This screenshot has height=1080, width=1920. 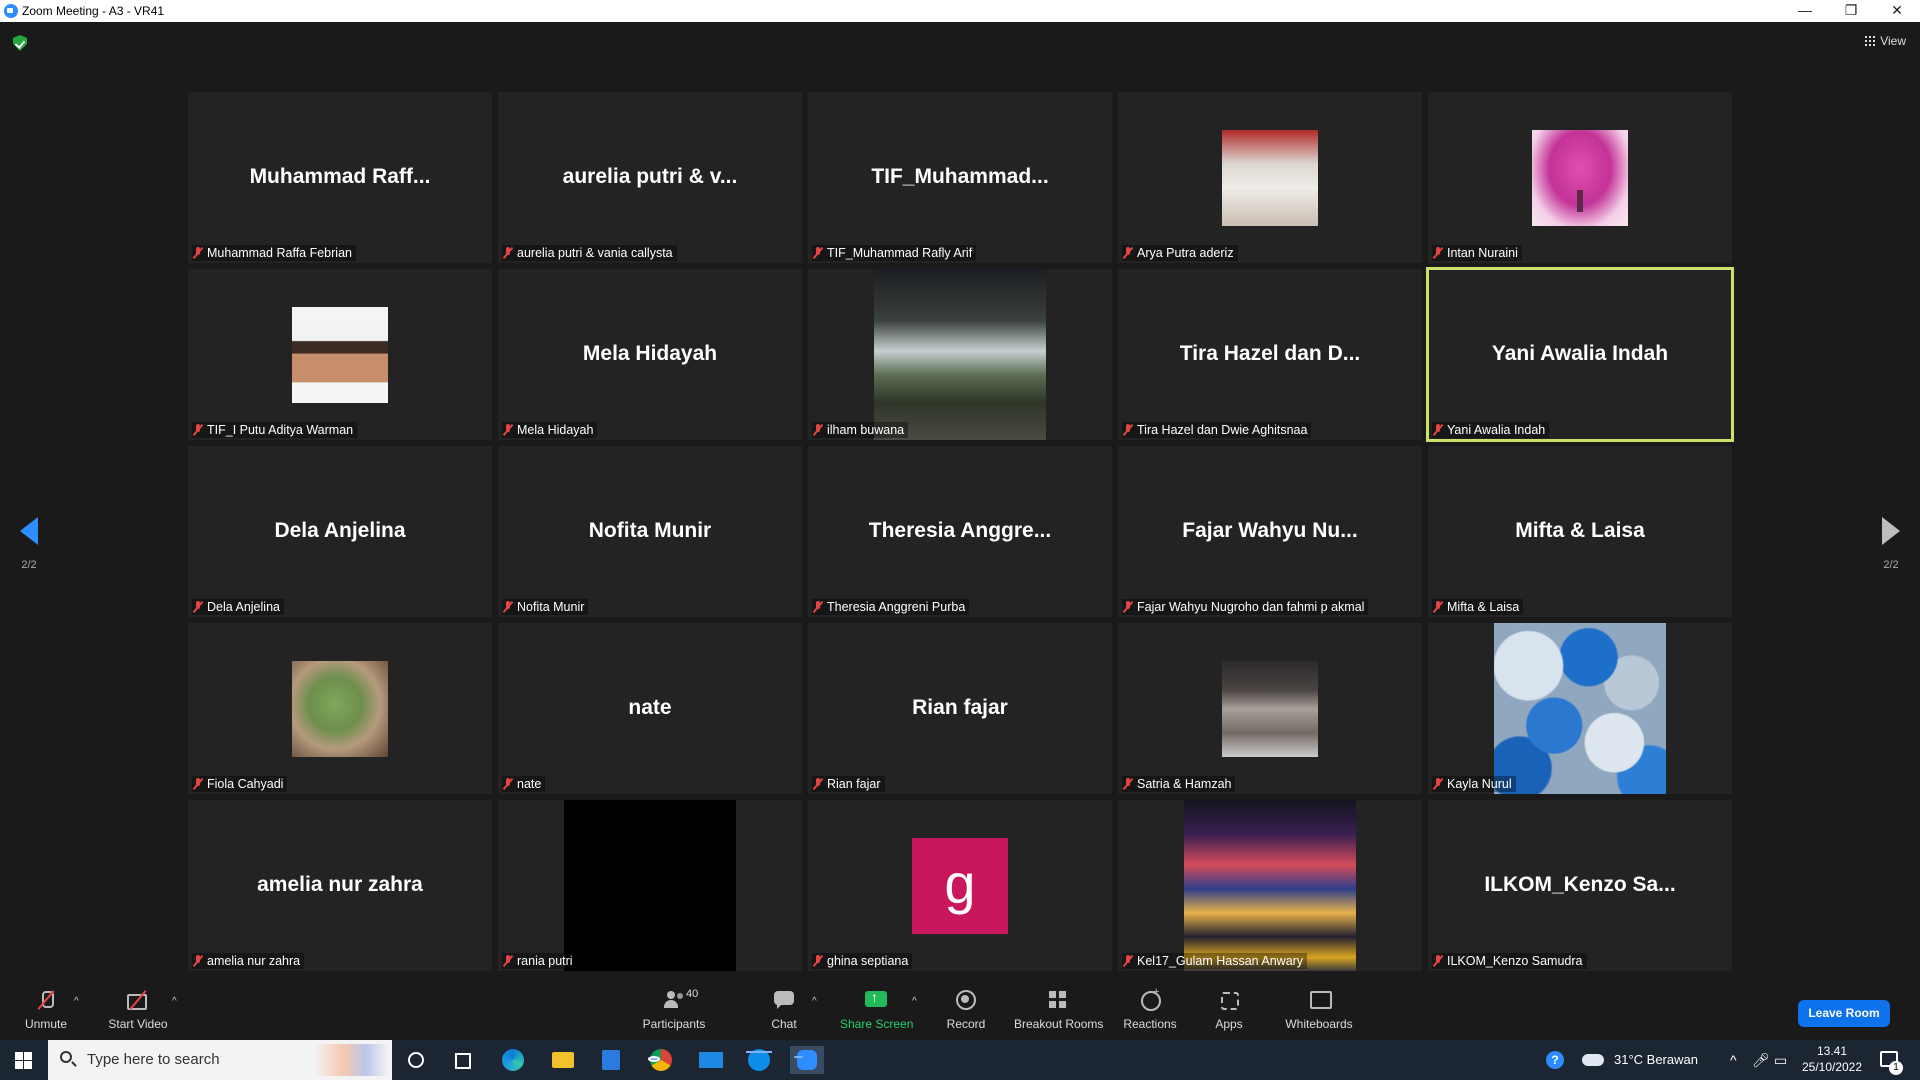 I want to click on next-page-button: 2/2, so click(x=1891, y=544).